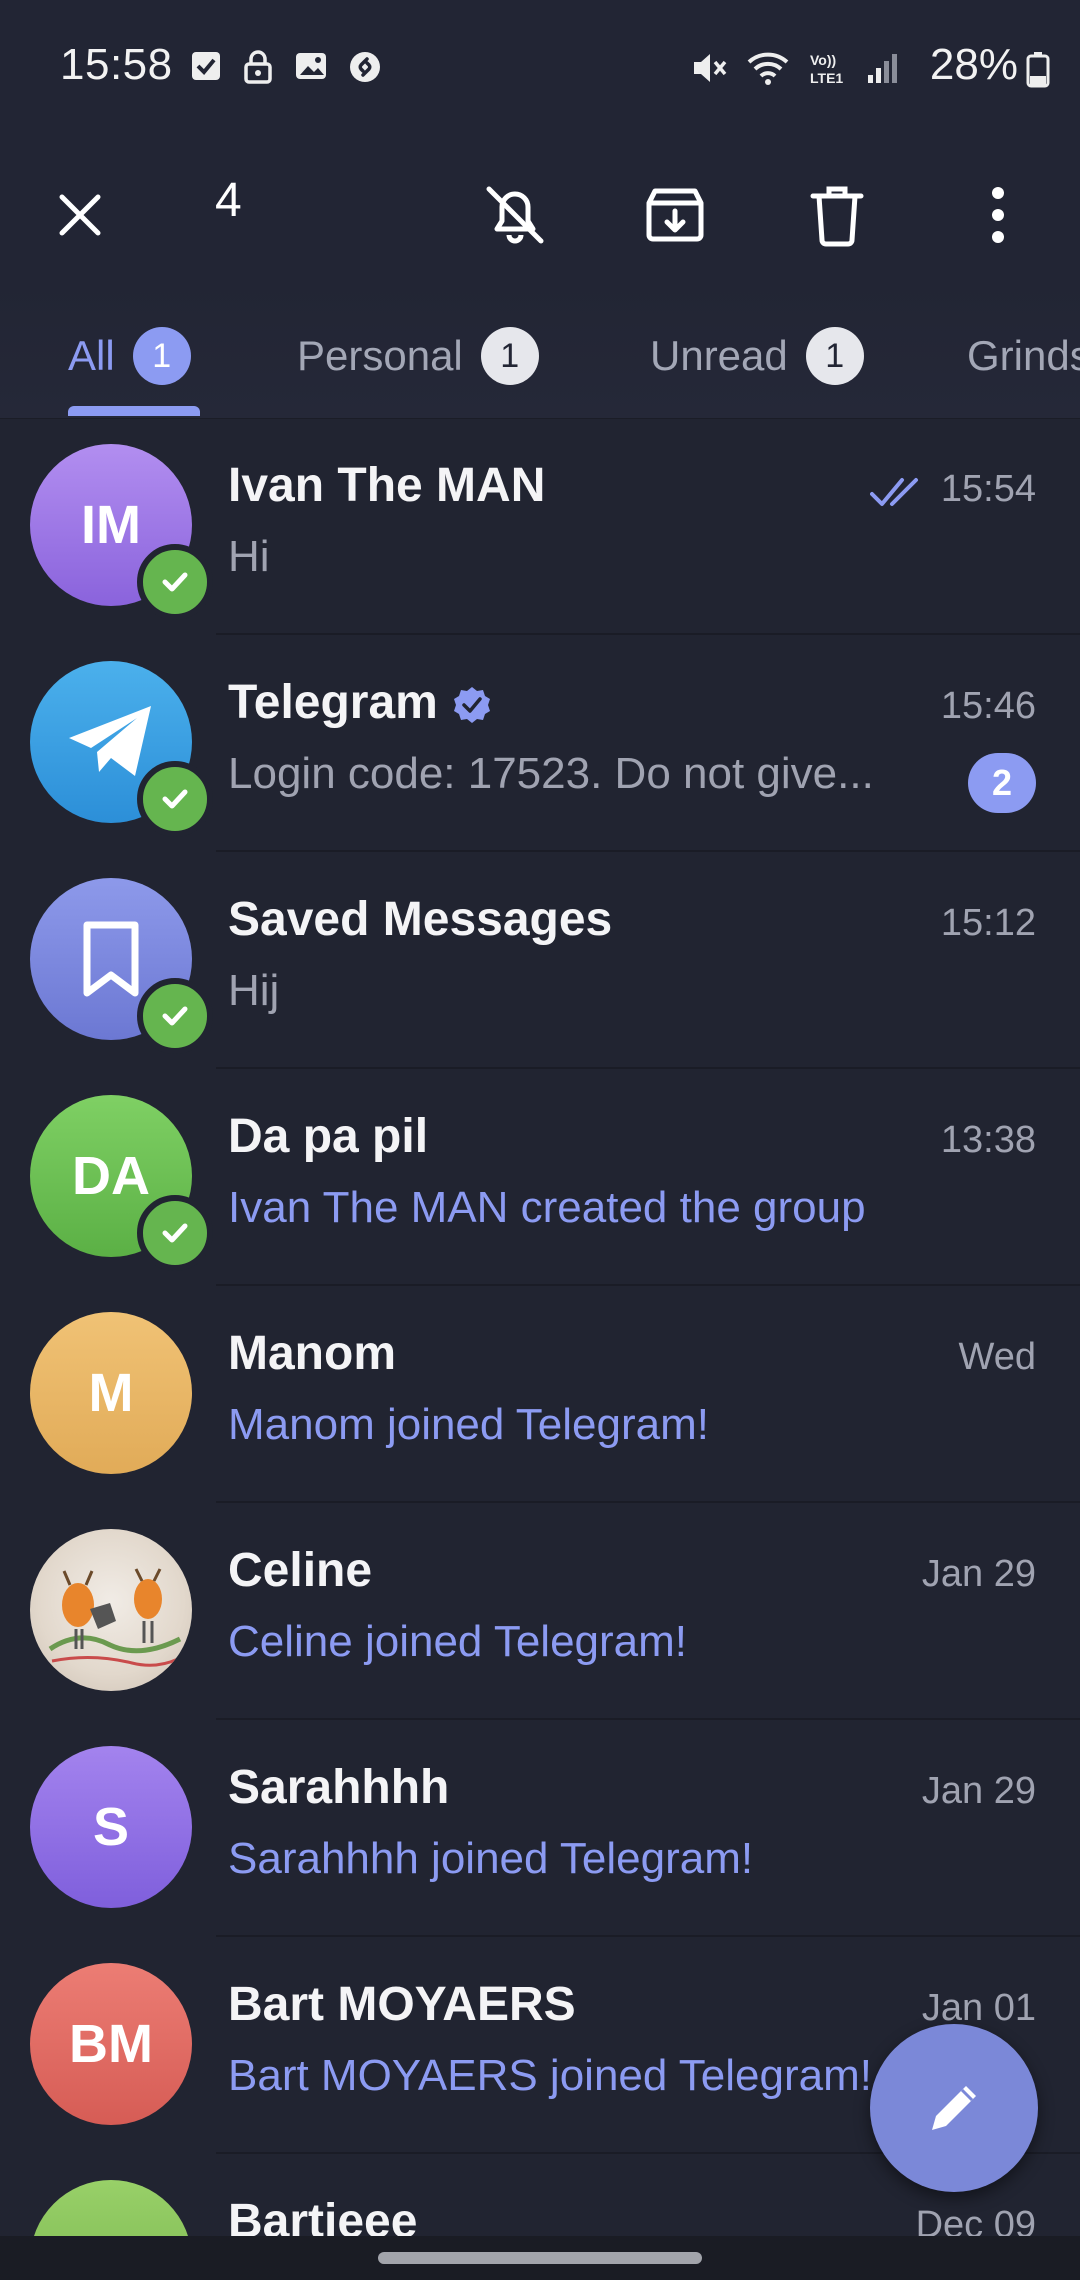 The height and width of the screenshot is (2280, 1080). Describe the element at coordinates (491, 1858) in the screenshot. I see `chat-preview: Sarahhhh joined Telegram!` at that location.